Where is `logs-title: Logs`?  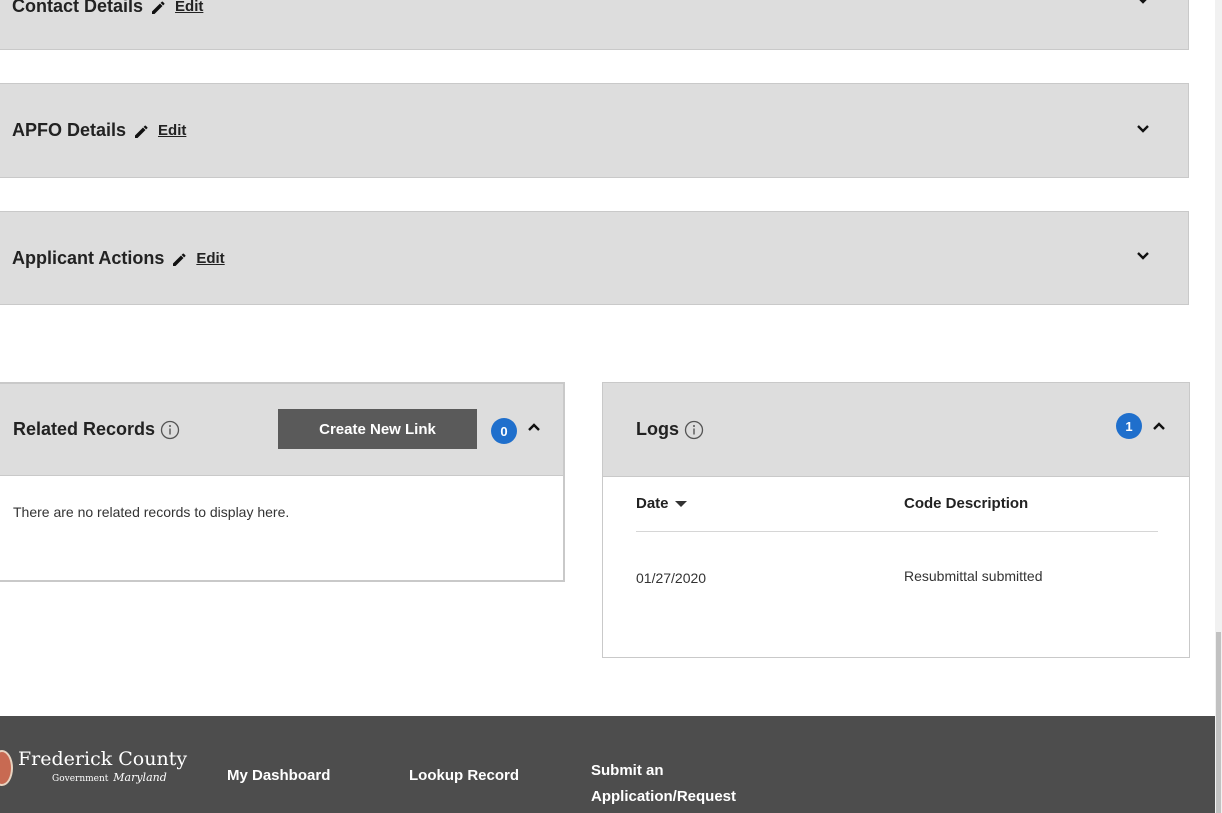
logs-title: Logs is located at coordinates (670, 429).